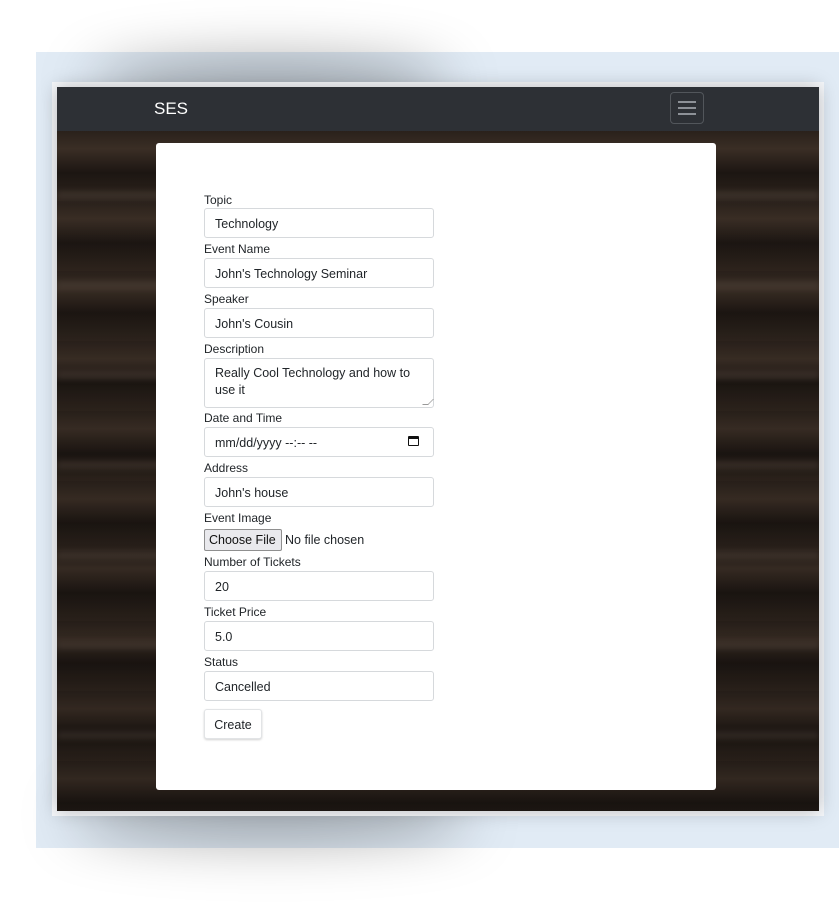 This screenshot has height=913, width=839. What do you see at coordinates (235, 612) in the screenshot?
I see `price-label: Ticket Price` at bounding box center [235, 612].